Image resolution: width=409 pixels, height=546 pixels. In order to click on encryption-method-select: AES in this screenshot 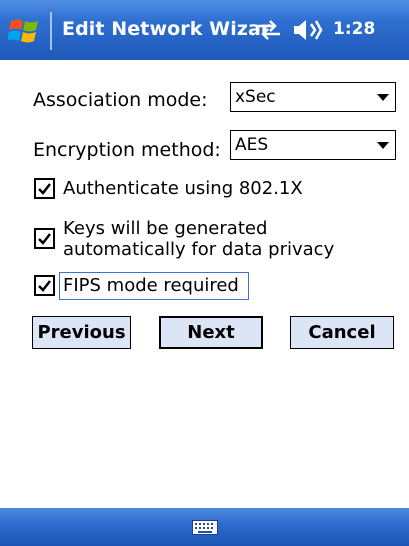, I will do `click(313, 145)`.